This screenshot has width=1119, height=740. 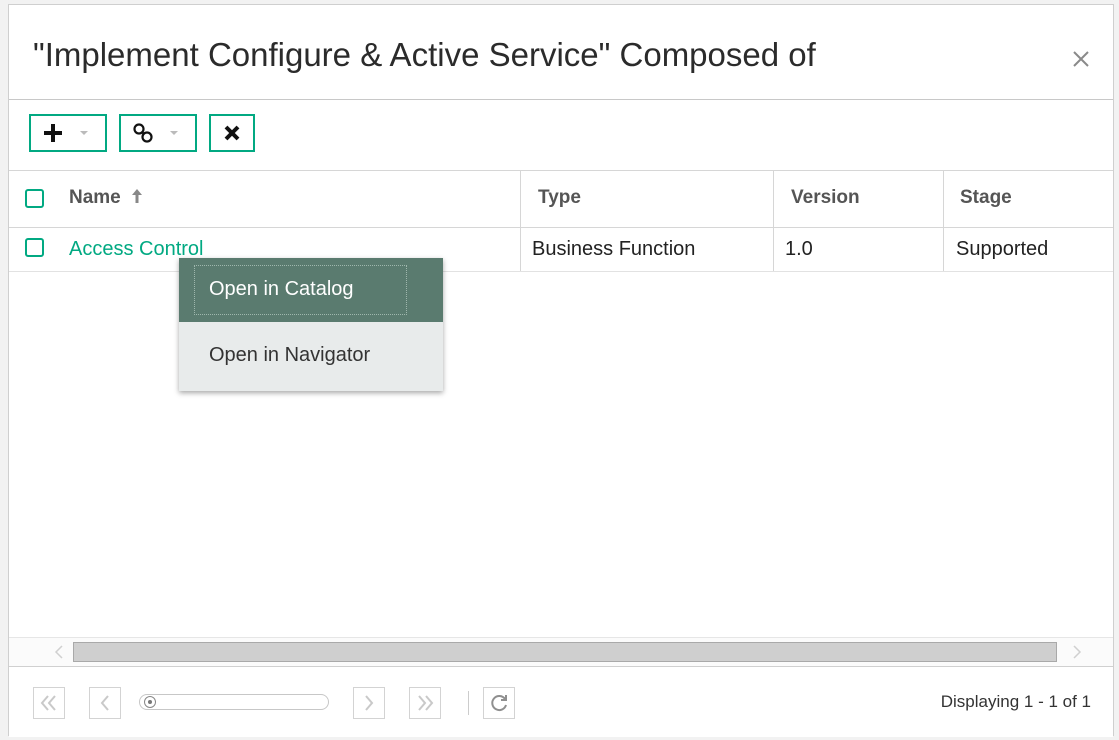 What do you see at coordinates (34, 247) in the screenshot?
I see `row-checkbox` at bounding box center [34, 247].